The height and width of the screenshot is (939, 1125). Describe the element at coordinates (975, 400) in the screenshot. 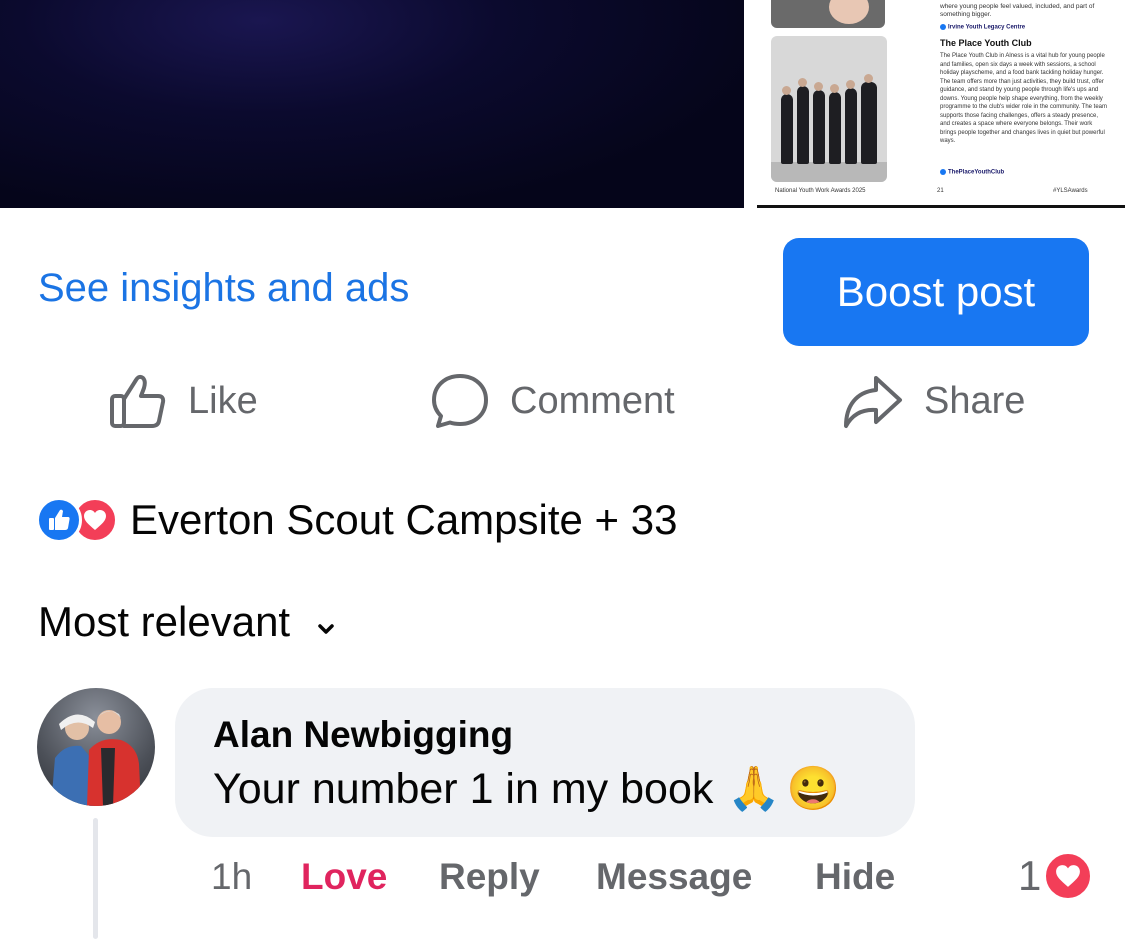

I see `share-label: Share` at that location.